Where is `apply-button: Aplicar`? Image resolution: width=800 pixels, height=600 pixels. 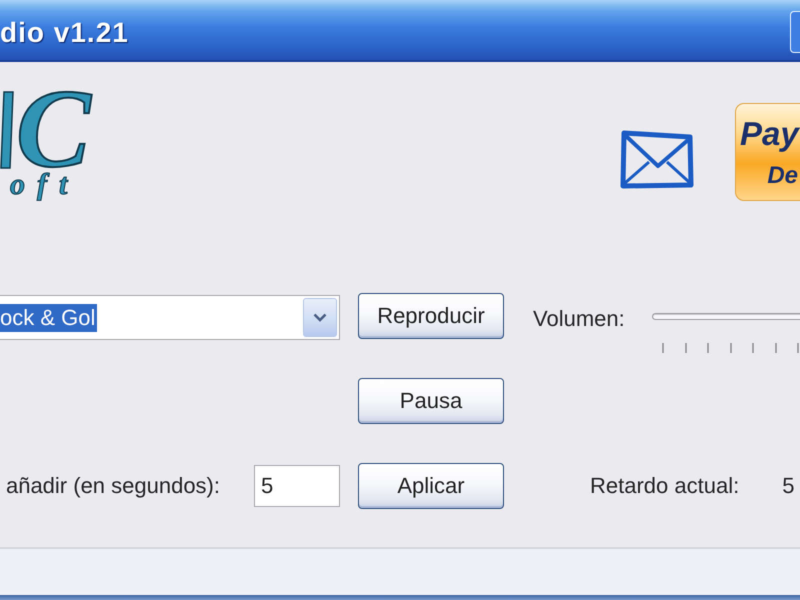 apply-button: Aplicar is located at coordinates (431, 486).